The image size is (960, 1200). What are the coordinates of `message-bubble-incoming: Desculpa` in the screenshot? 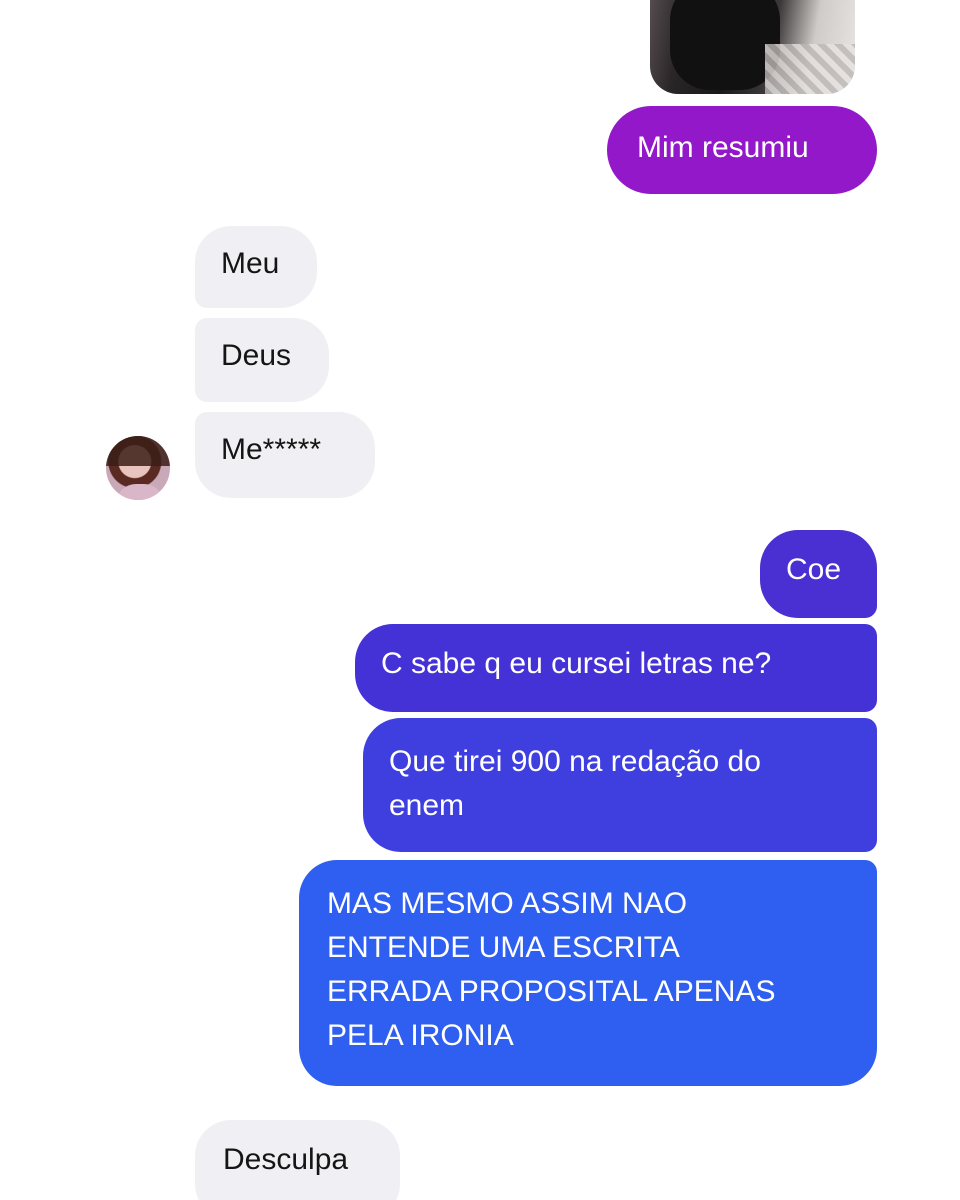 It's located at (297, 1160).